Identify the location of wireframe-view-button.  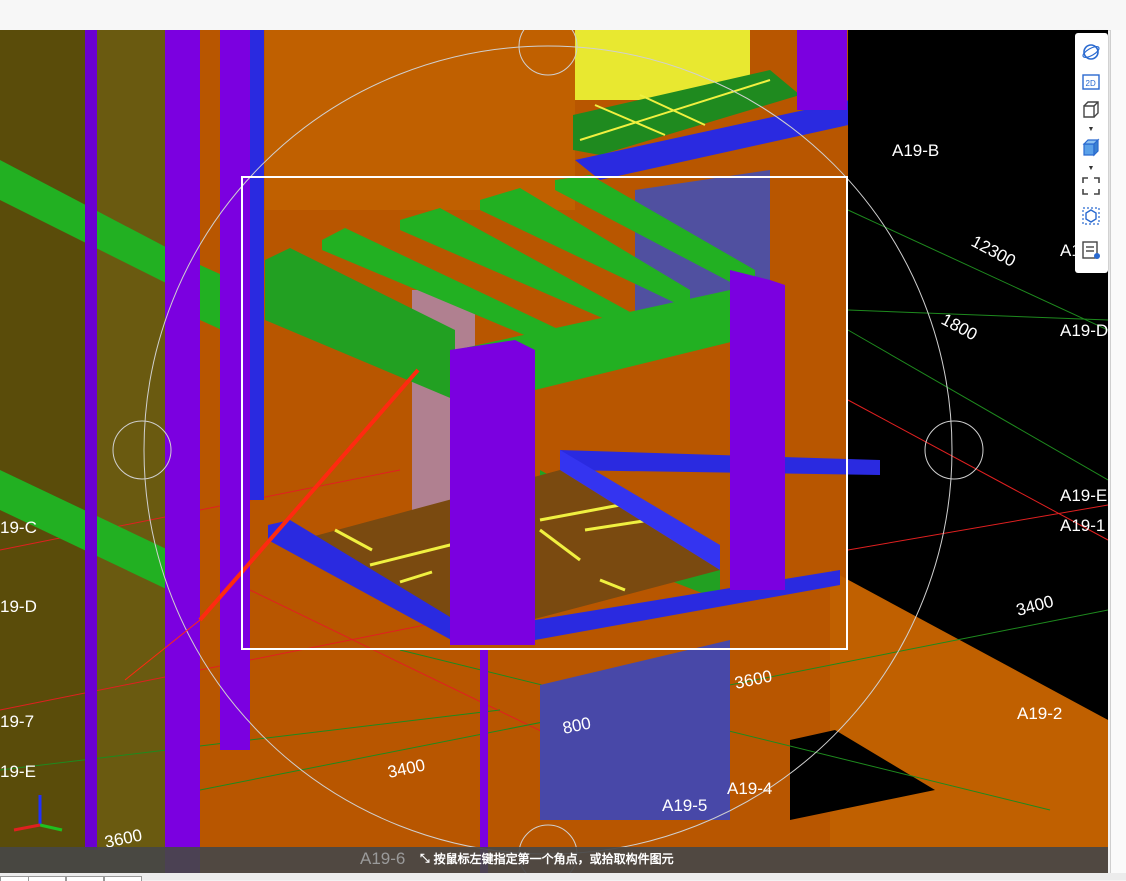
(1091, 110).